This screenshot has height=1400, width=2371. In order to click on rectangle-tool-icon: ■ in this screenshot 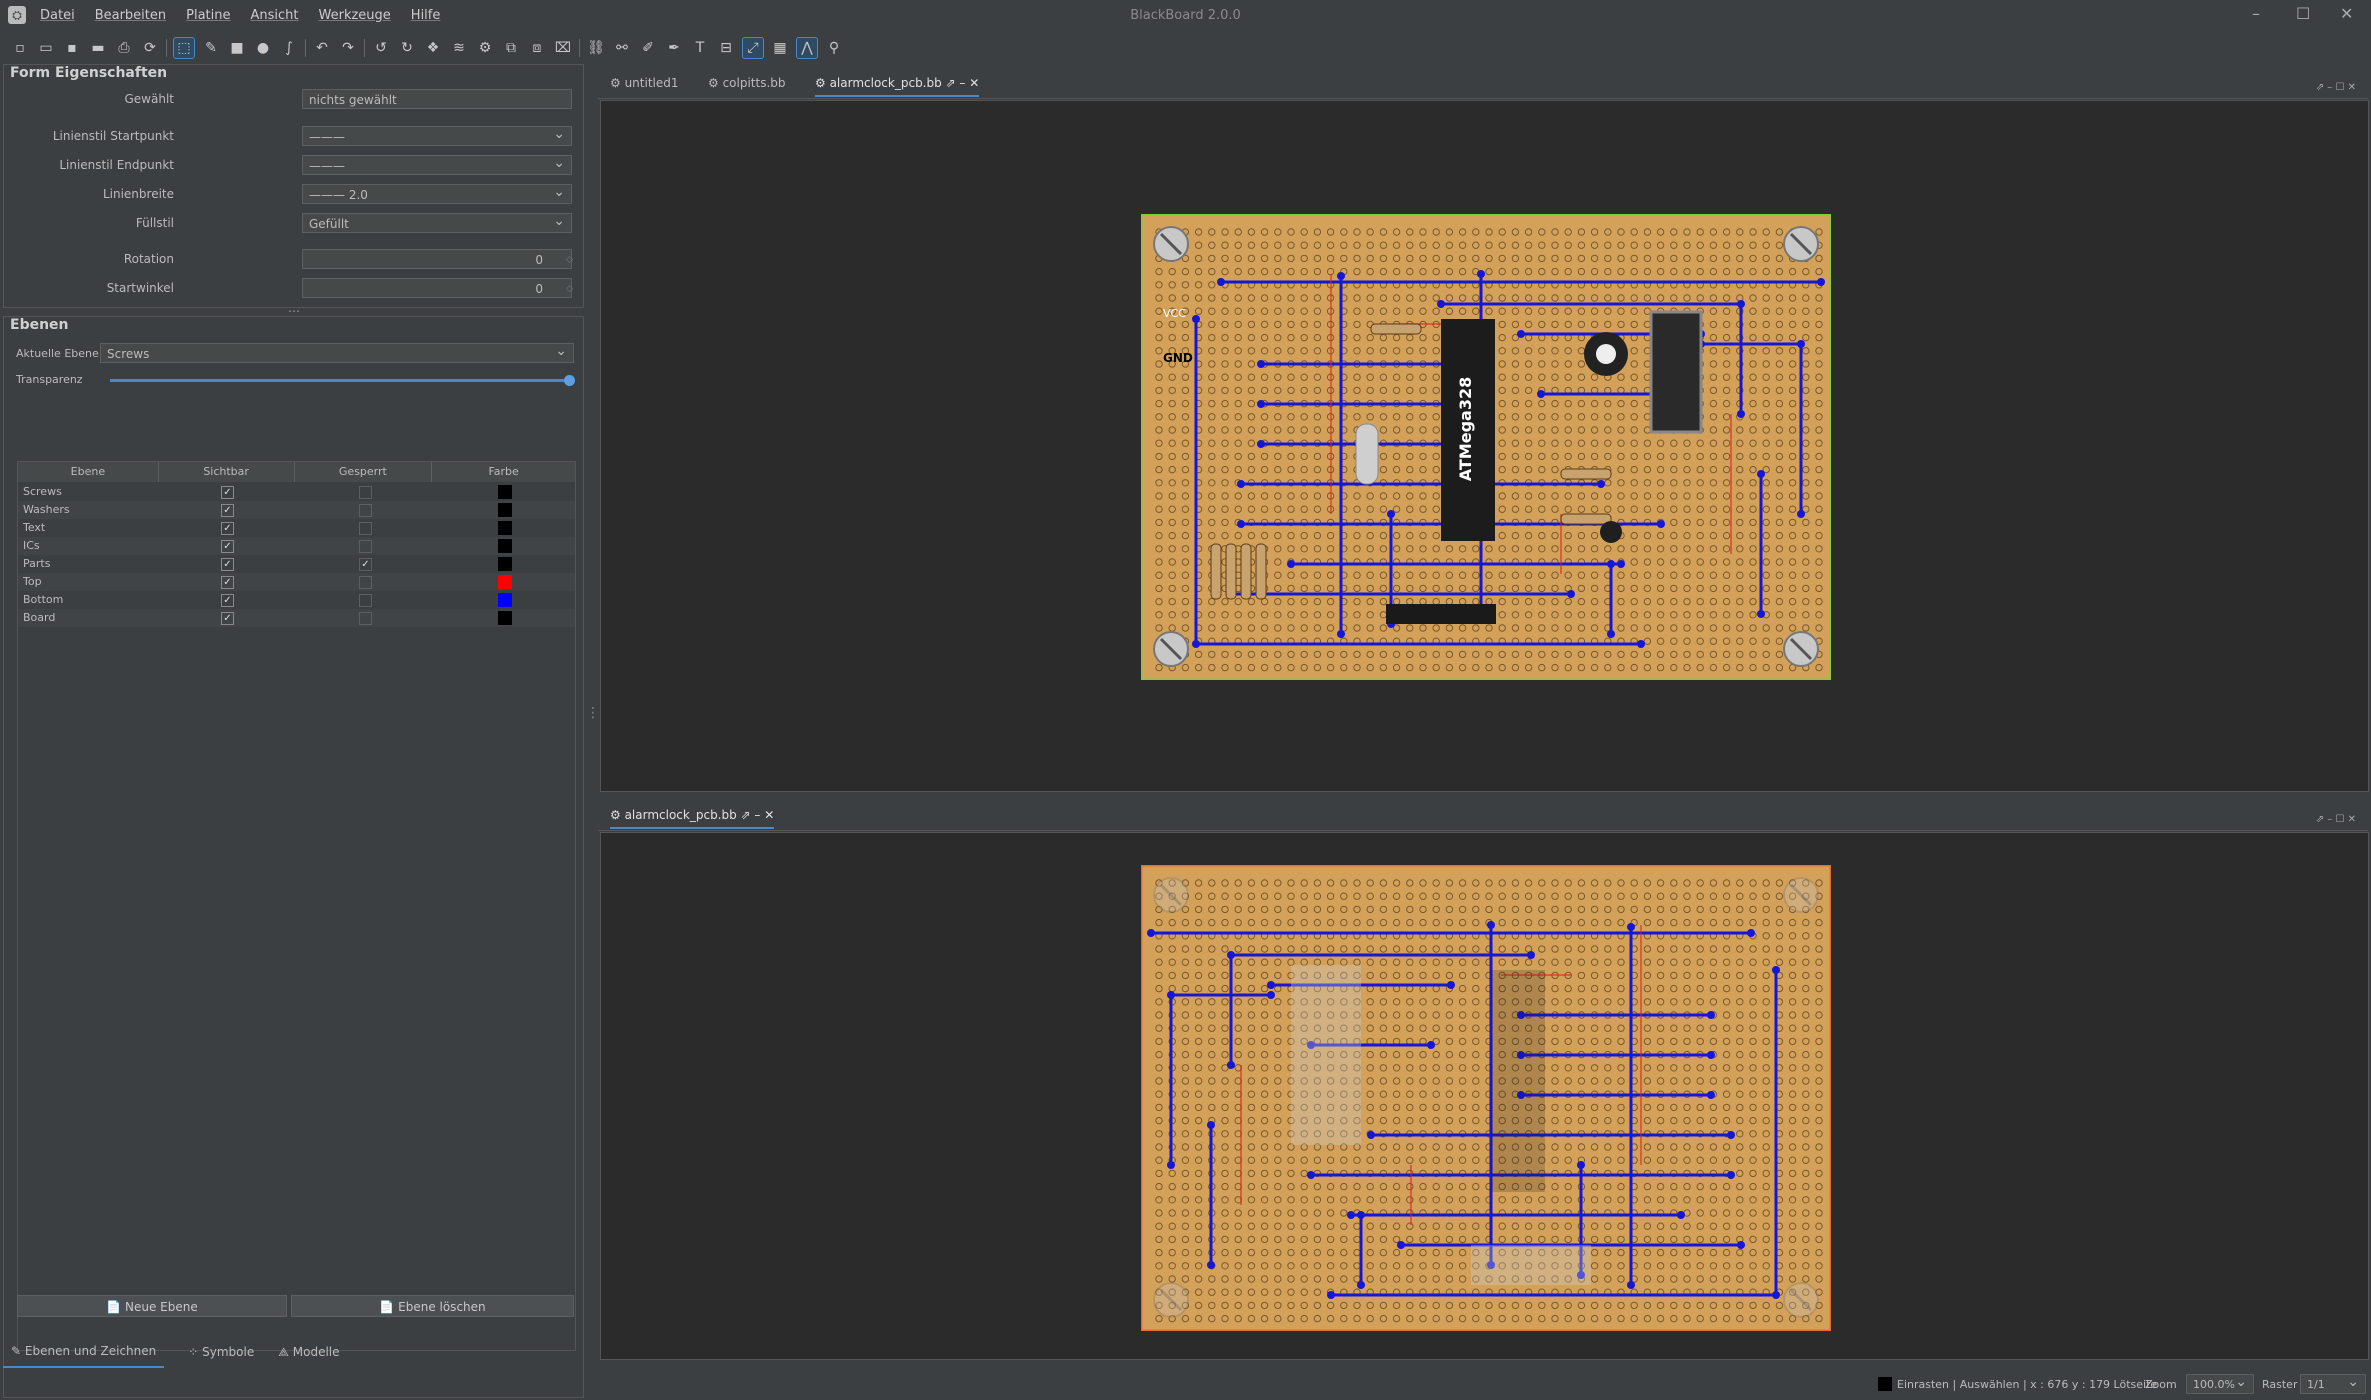, I will do `click(237, 48)`.